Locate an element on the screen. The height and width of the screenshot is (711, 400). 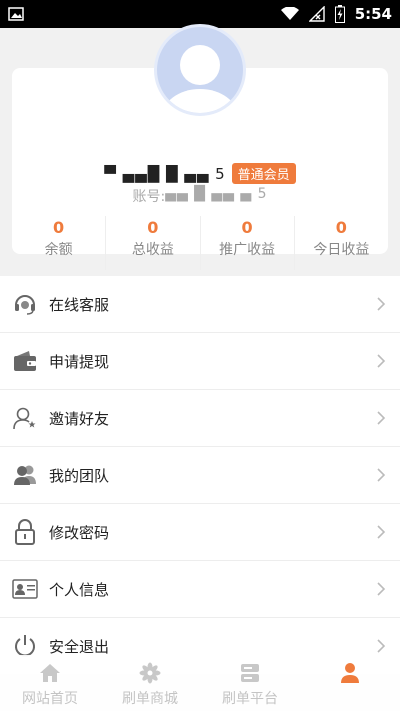
tab-label: 刷单商城 is located at coordinates (150, 699).